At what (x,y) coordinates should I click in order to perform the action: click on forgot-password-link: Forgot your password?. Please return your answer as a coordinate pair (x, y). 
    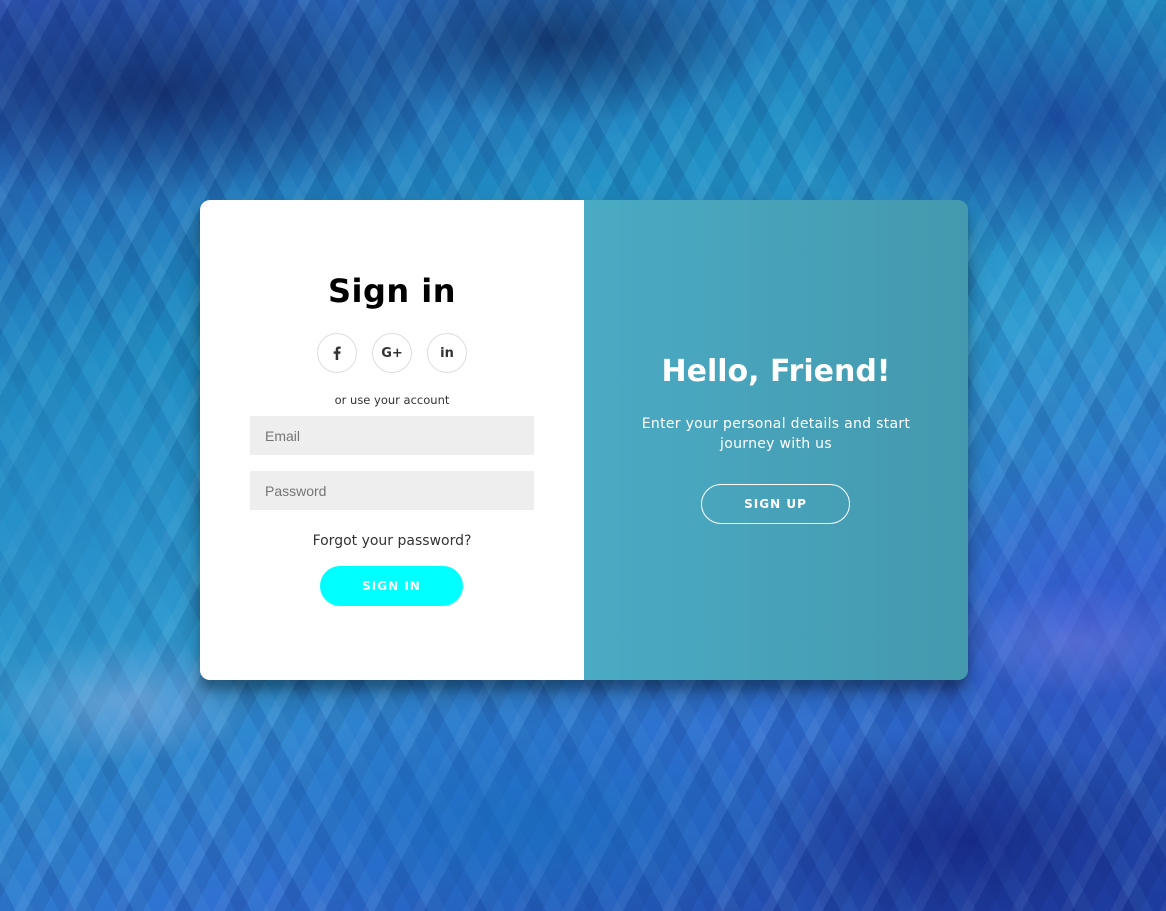
    Looking at the image, I should click on (392, 541).